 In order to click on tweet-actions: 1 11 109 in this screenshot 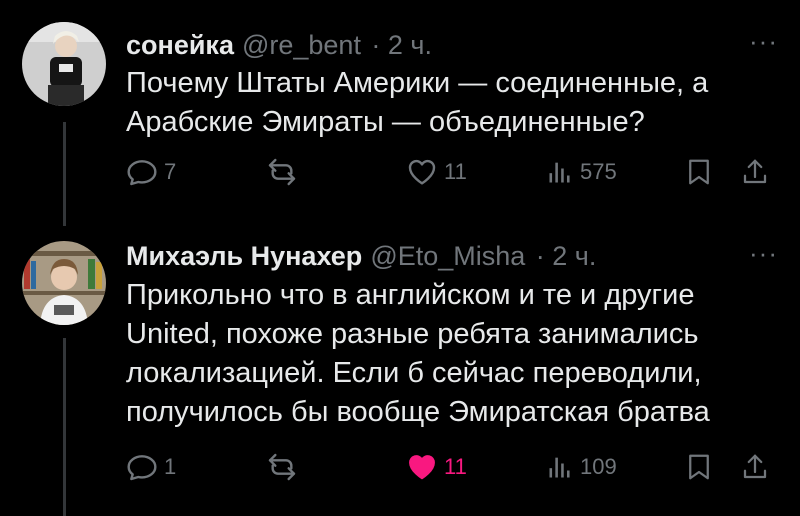, I will do `click(451, 467)`.